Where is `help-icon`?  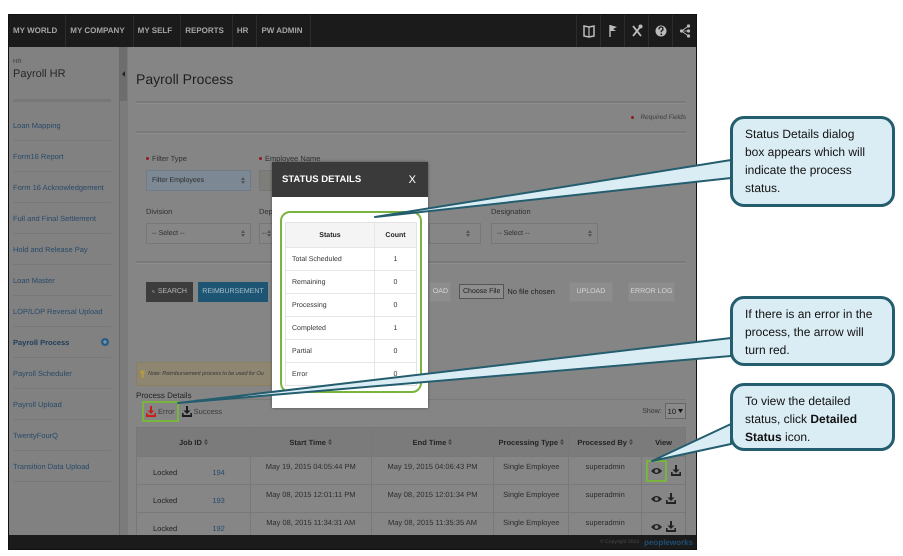 help-icon is located at coordinates (660, 31).